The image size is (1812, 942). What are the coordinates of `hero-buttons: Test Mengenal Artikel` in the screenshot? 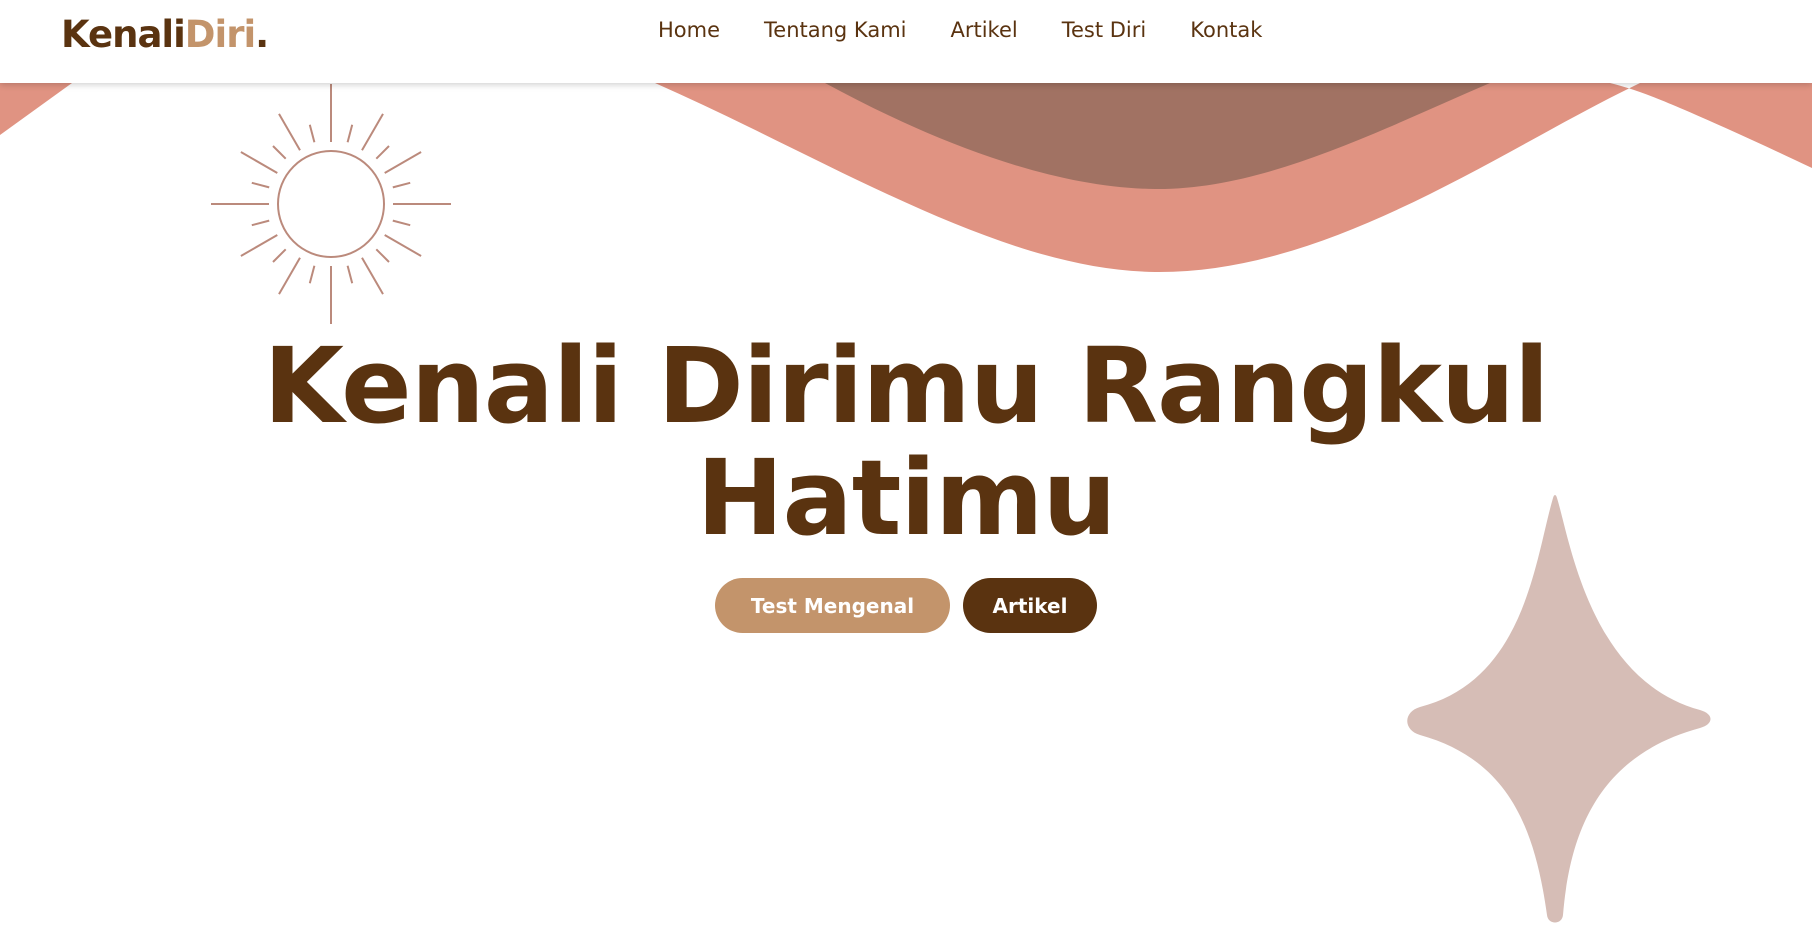 It's located at (906, 605).